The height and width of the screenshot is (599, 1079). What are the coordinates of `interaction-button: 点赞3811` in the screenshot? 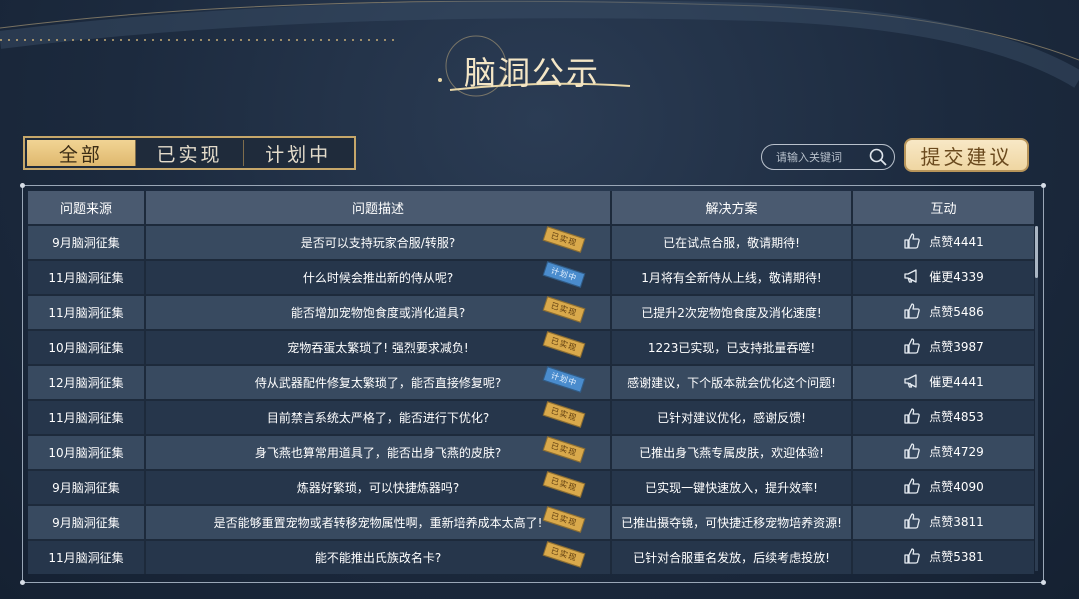 It's located at (943, 521).